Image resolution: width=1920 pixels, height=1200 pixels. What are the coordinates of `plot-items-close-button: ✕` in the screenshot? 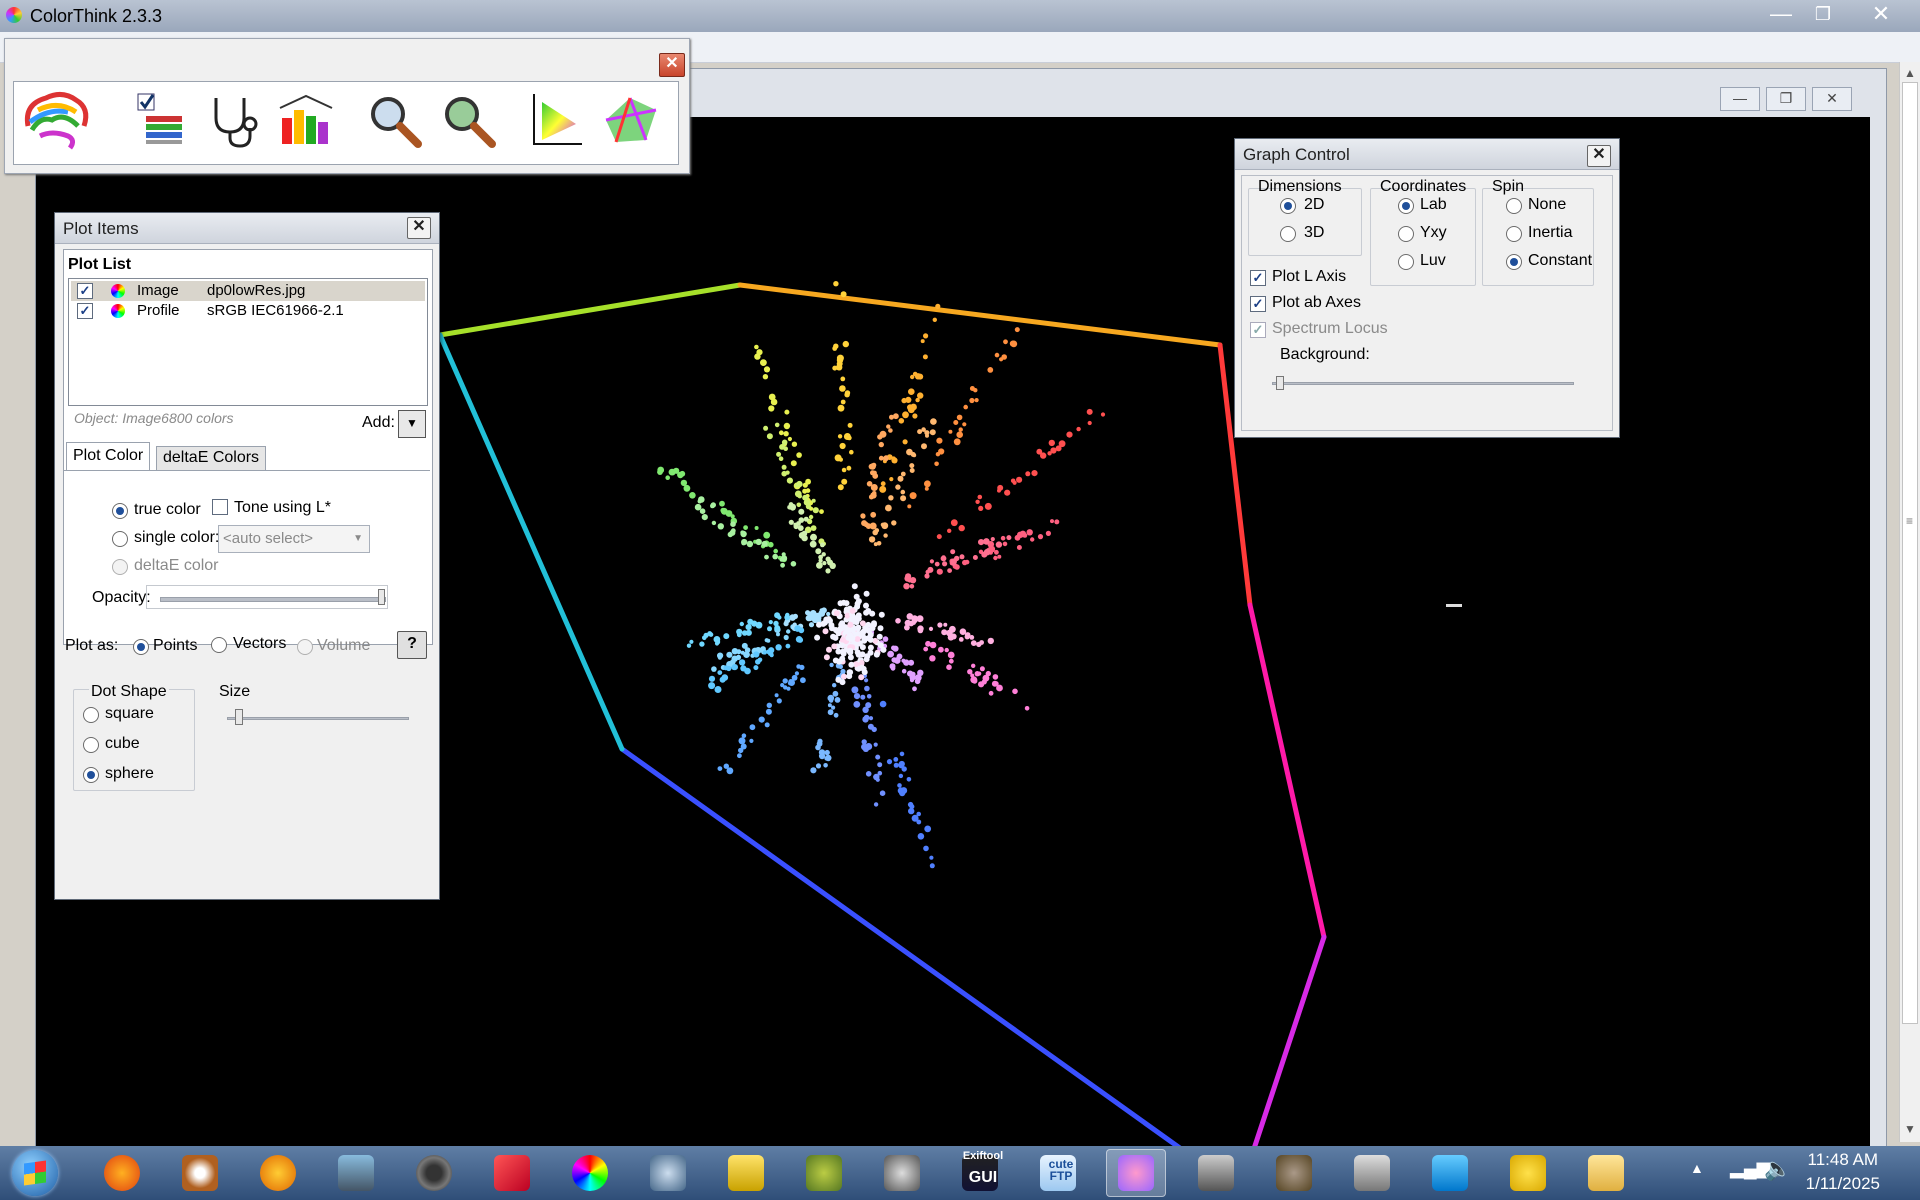 It's located at (419, 228).